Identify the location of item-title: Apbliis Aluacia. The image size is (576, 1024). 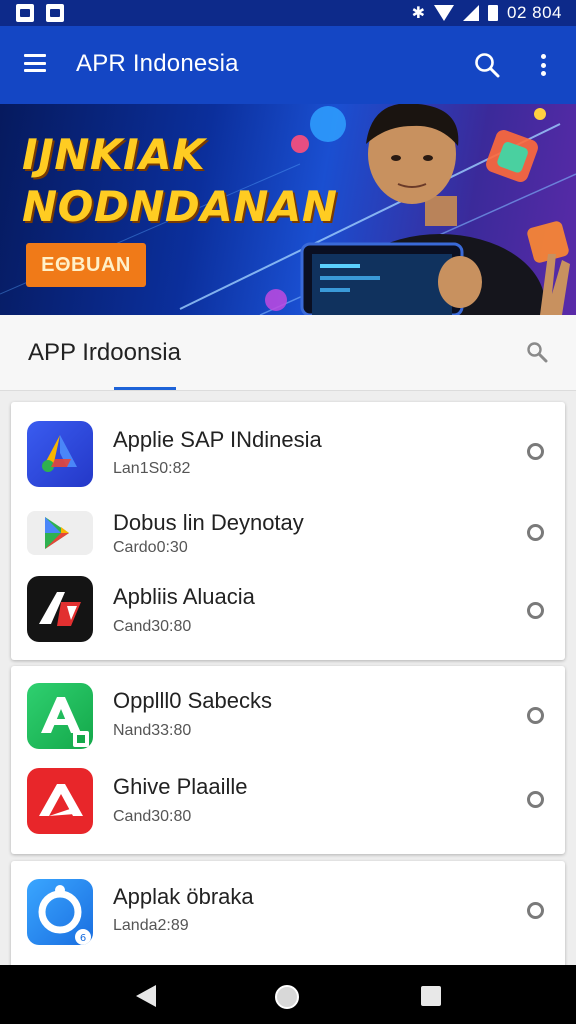
(184, 596).